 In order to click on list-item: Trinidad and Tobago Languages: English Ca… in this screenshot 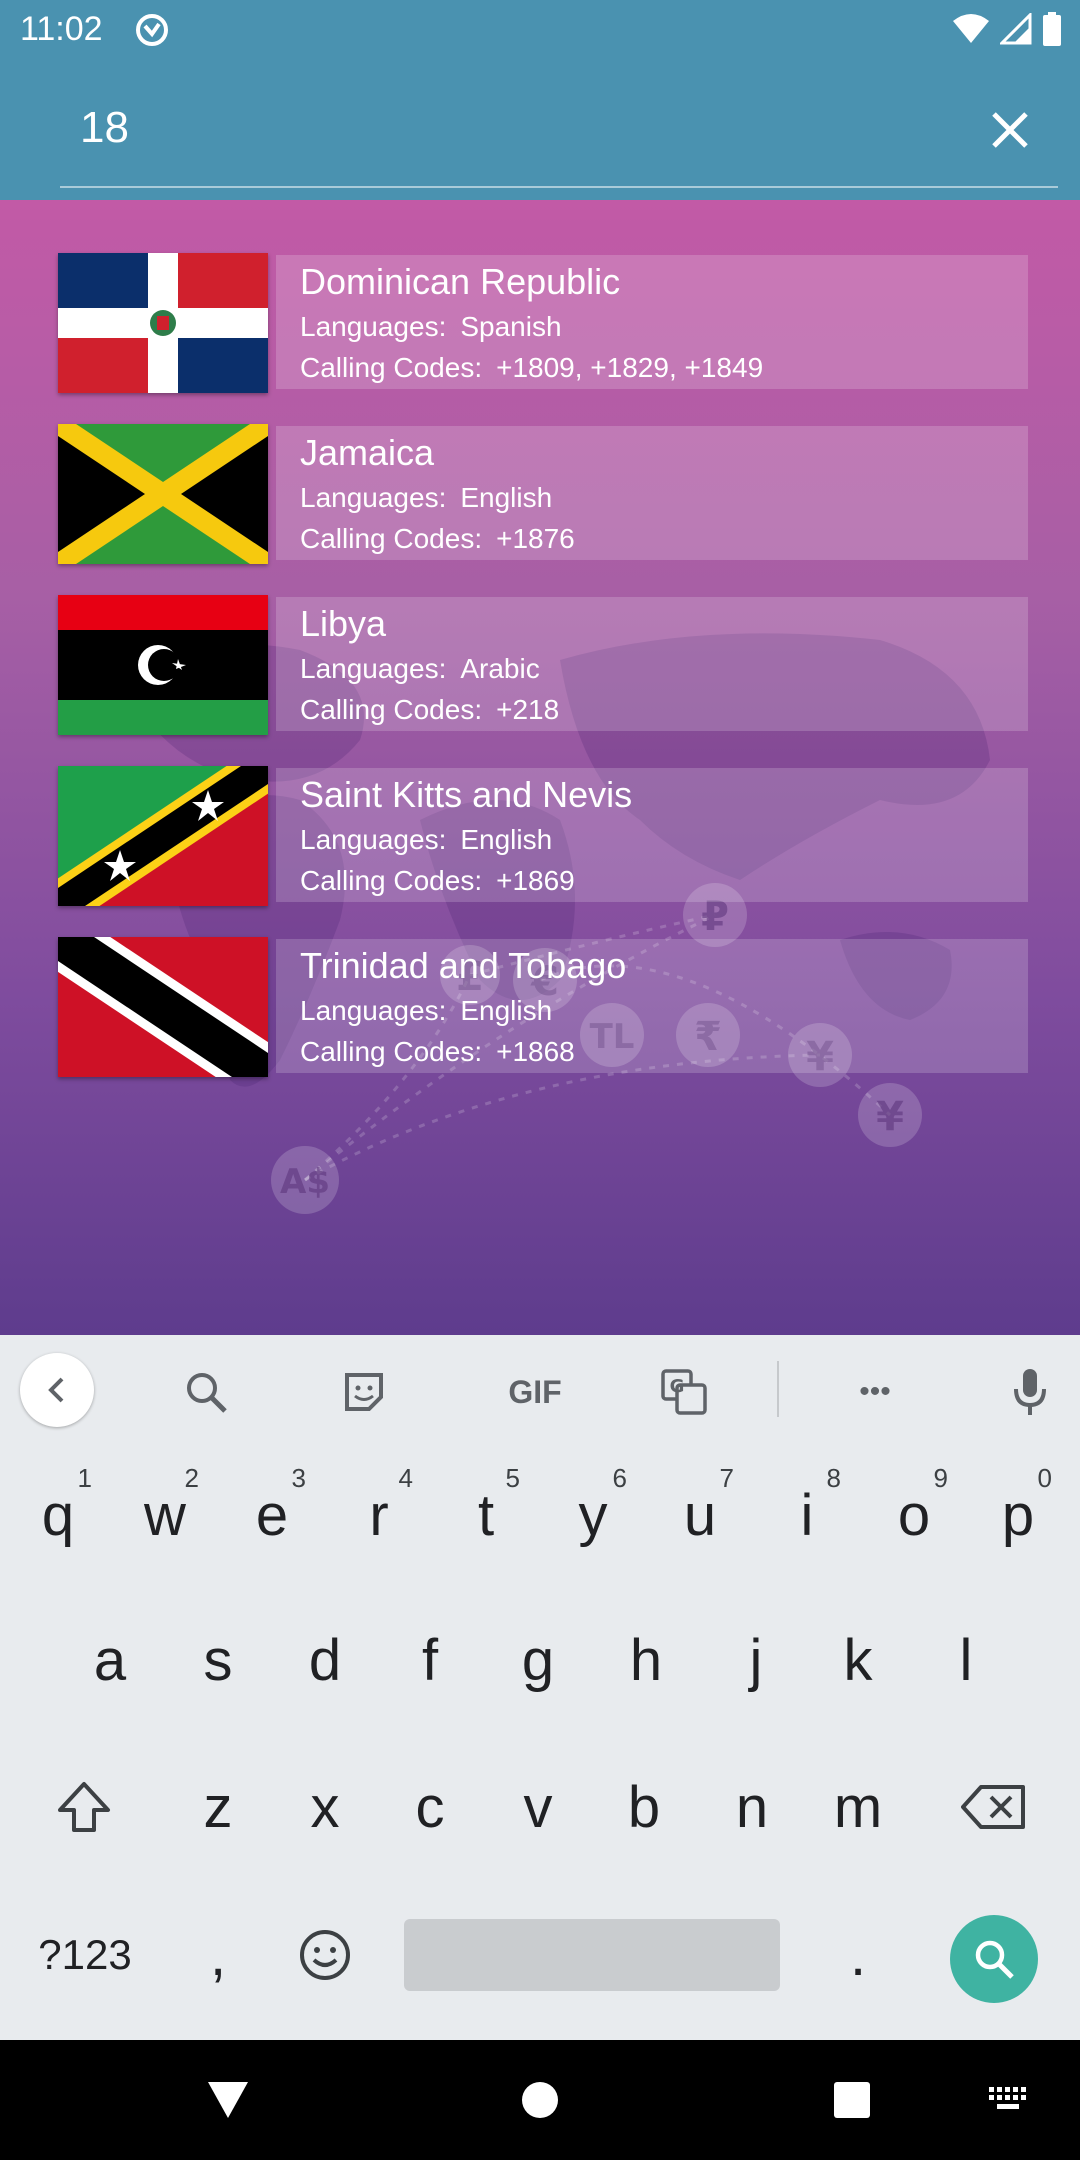, I will do `click(543, 1007)`.